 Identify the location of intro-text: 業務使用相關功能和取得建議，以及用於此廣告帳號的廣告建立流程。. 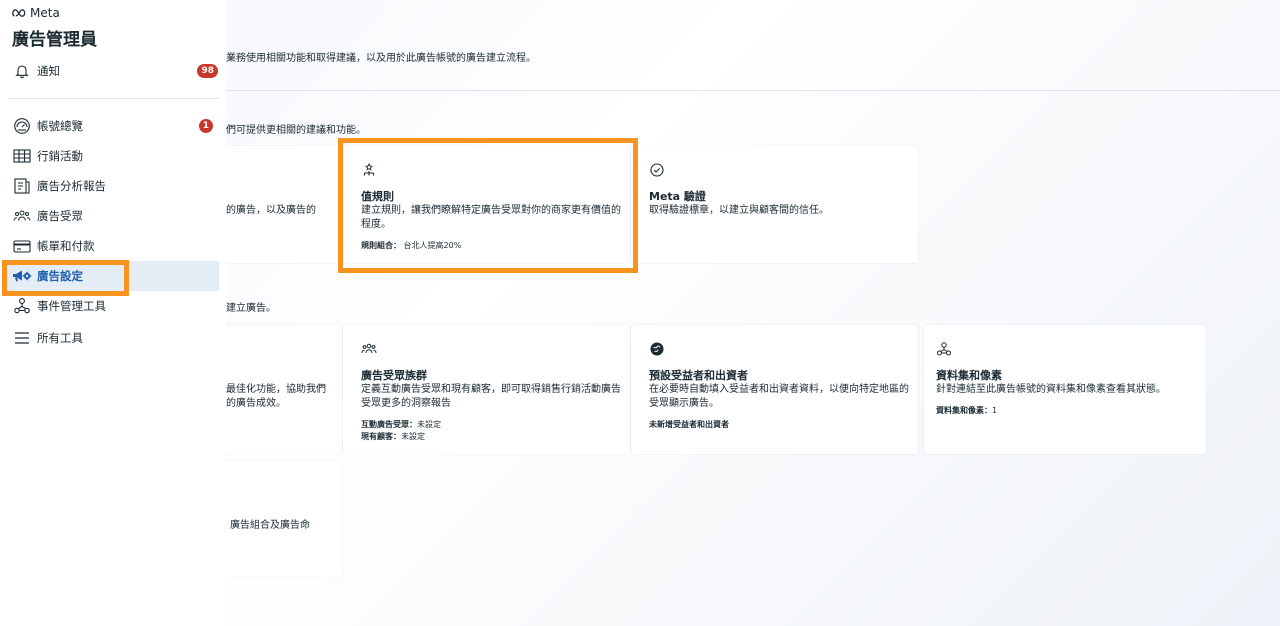
(381, 58).